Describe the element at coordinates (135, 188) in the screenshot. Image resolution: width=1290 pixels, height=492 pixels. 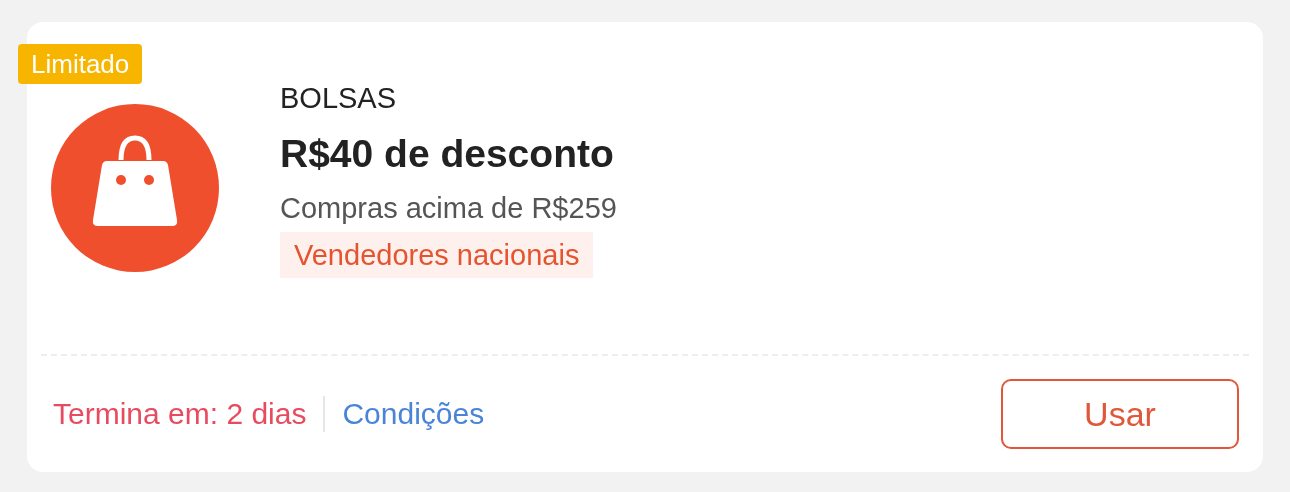
I see `handbag-icon` at that location.